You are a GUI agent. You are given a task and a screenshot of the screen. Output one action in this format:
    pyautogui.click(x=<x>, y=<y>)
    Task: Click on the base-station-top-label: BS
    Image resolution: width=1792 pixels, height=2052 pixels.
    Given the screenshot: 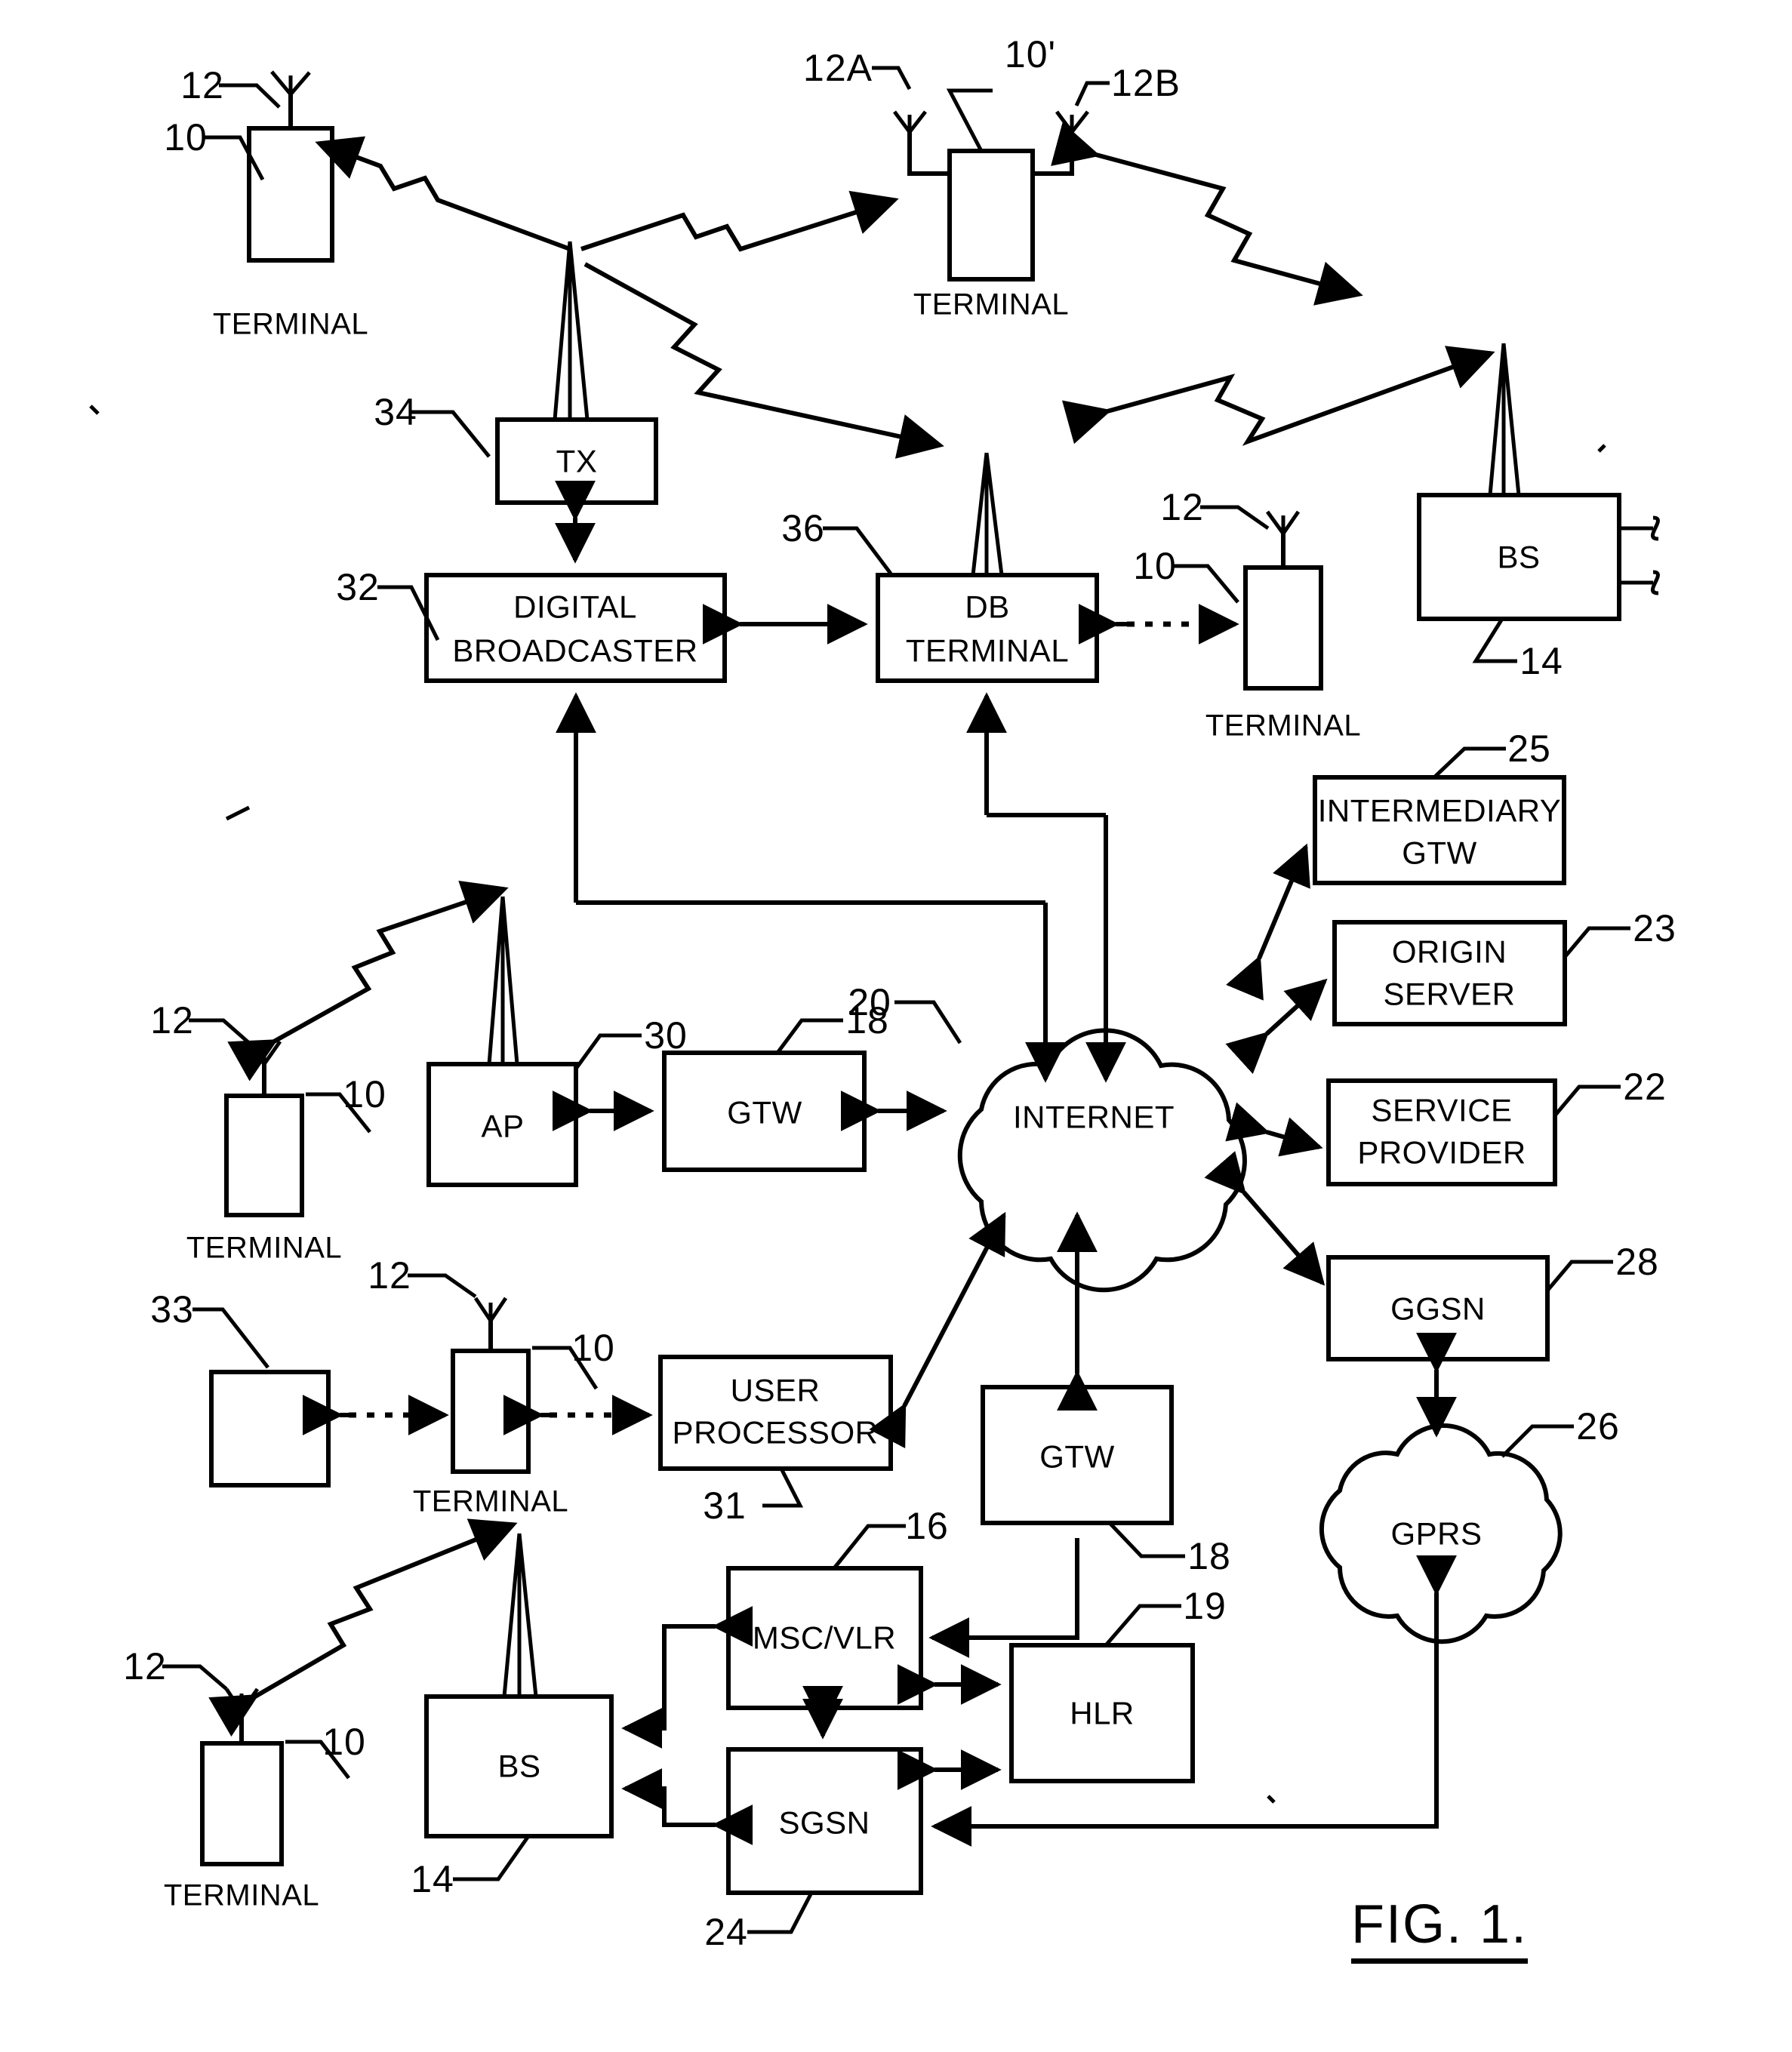 What is the action you would take?
    pyautogui.click(x=1519, y=557)
    